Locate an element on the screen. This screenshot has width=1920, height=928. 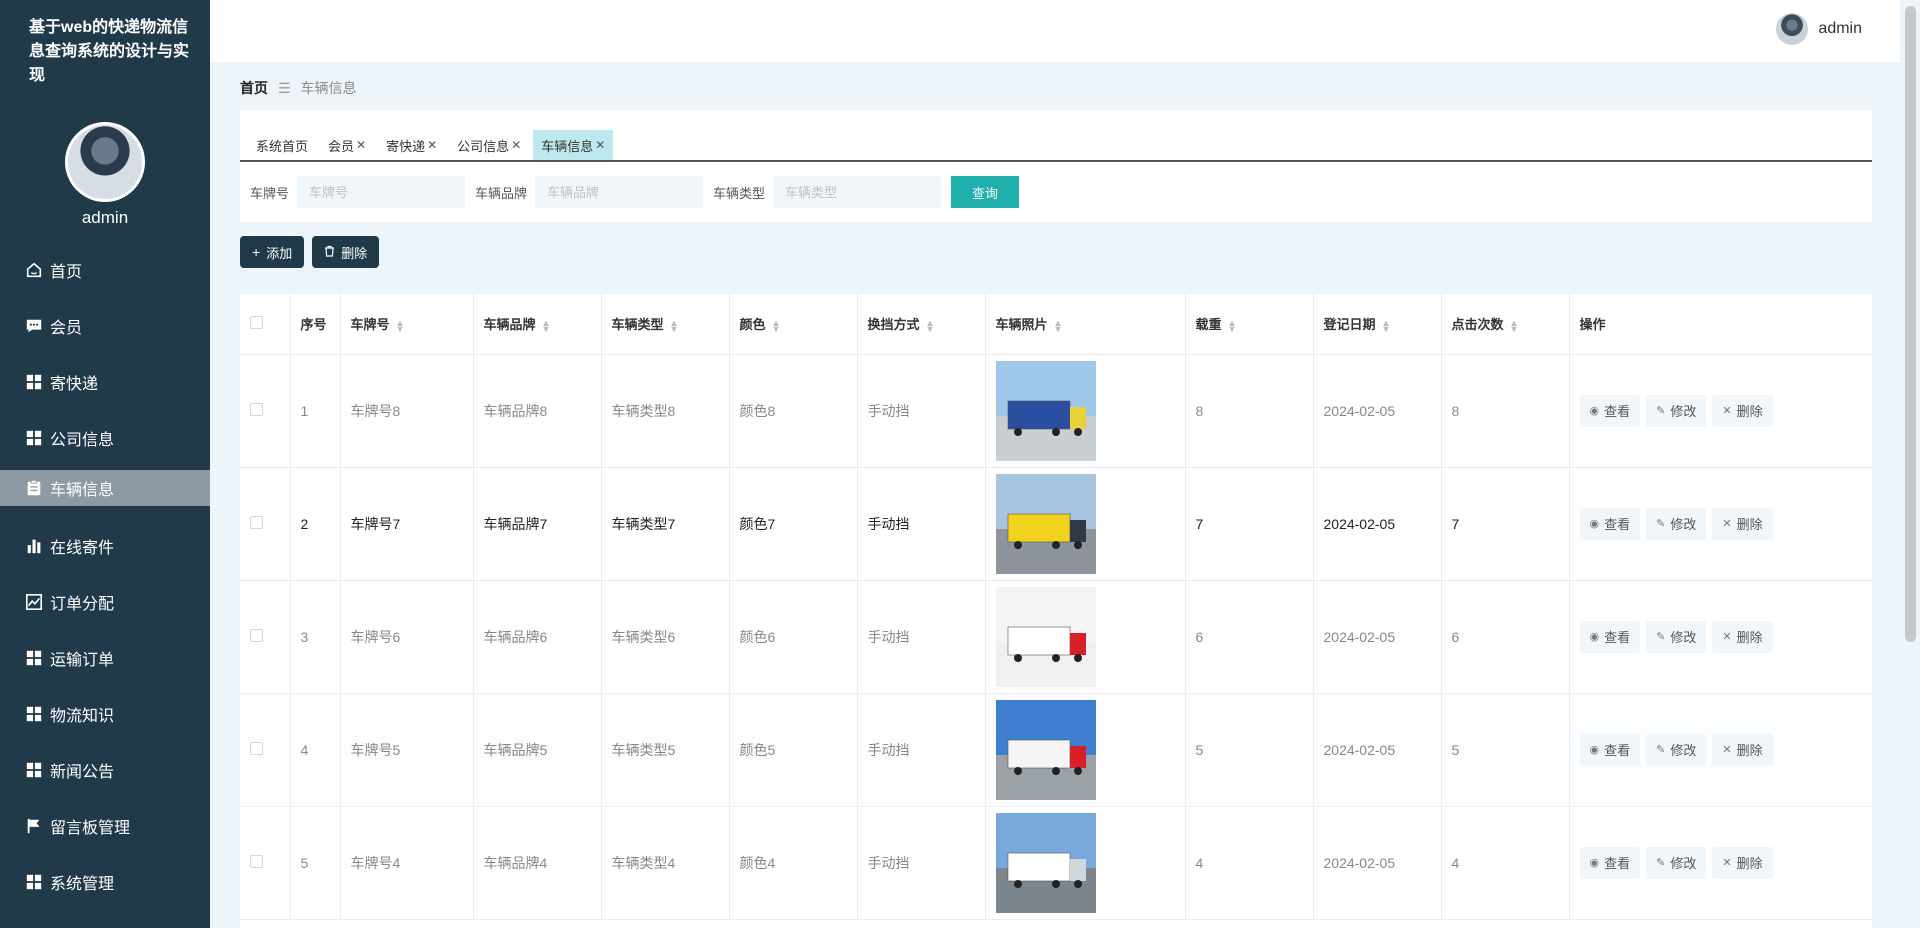
column-header: 颜色 ▲ ▼ is located at coordinates (793, 324).